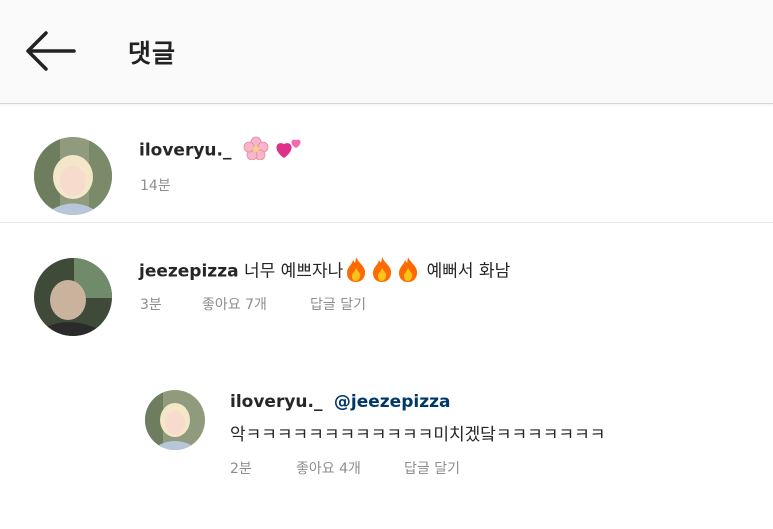 Image resolution: width=773 pixels, height=529 pixels. Describe the element at coordinates (151, 305) in the screenshot. I see `timestamp: 3분` at that location.